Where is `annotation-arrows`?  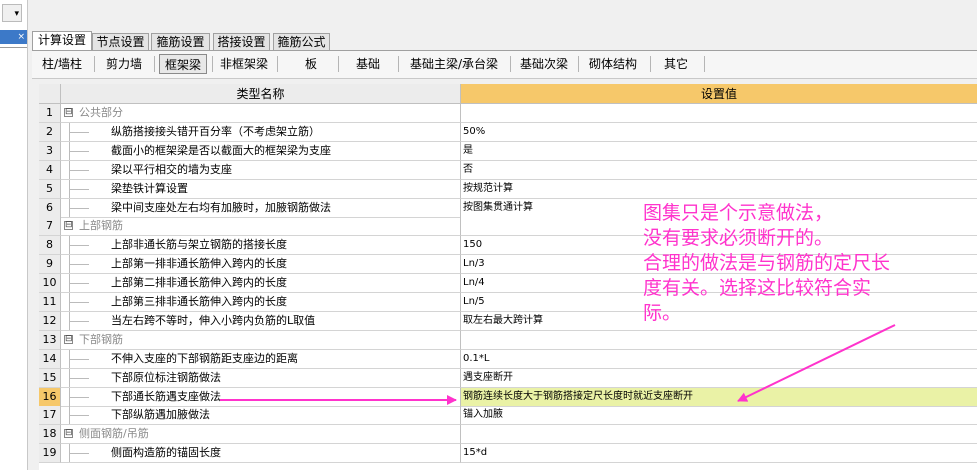
annotation-arrows is located at coordinates (558, 364).